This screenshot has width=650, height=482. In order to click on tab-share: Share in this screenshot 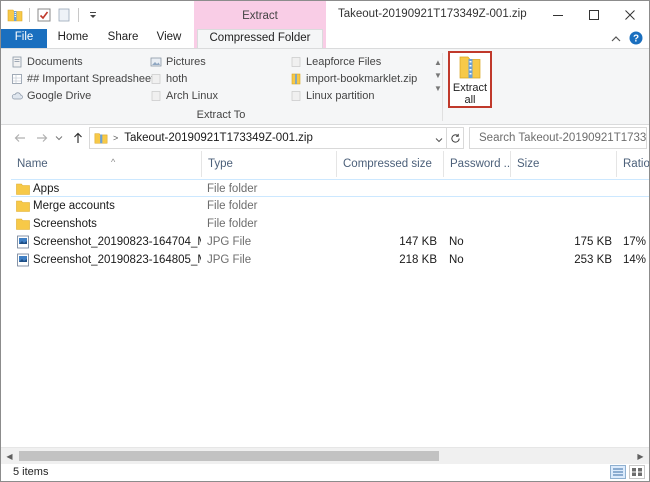, I will do `click(123, 38)`.